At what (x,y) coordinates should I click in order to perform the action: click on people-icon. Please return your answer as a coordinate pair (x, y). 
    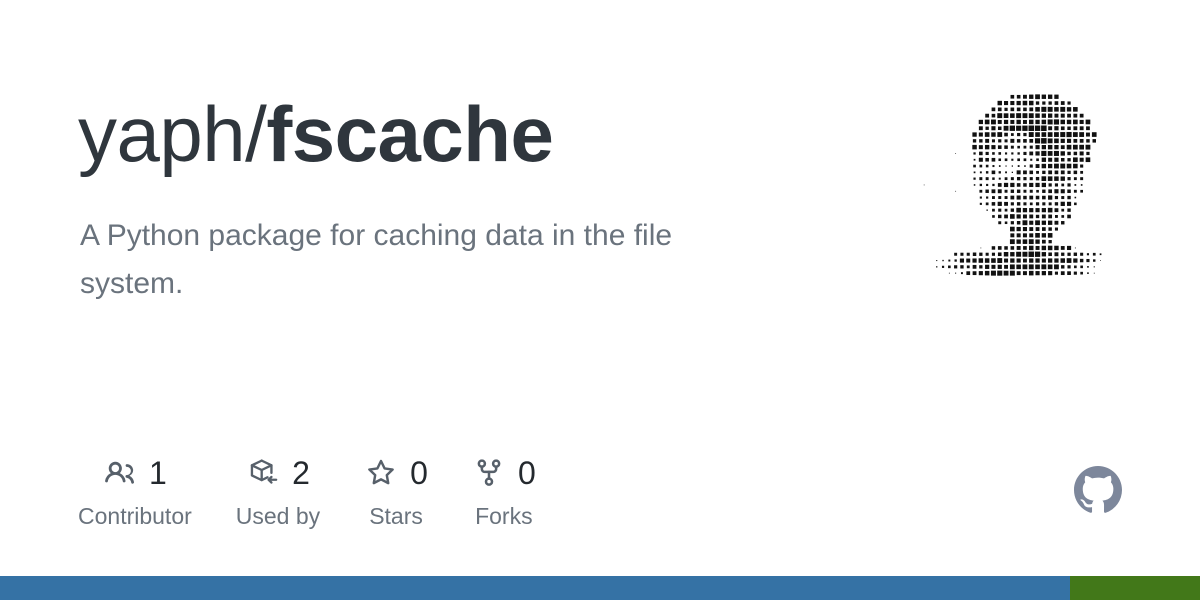
    Looking at the image, I should click on (120, 473).